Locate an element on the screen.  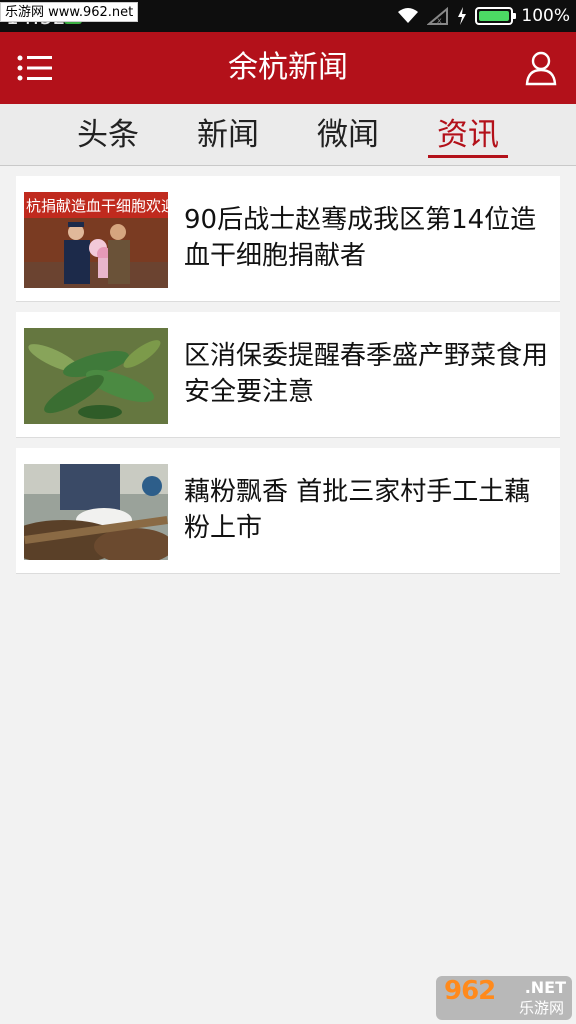
svg-text: x is located at coordinates (439, 20).